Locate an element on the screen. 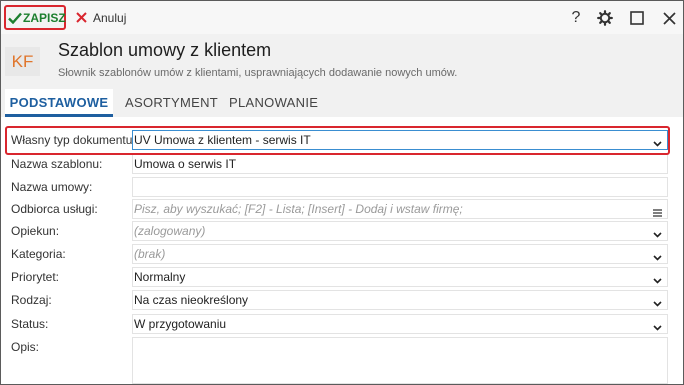  template-name-row: Nazwa szablonu: Umowa o serwis IT is located at coordinates (342, 164).